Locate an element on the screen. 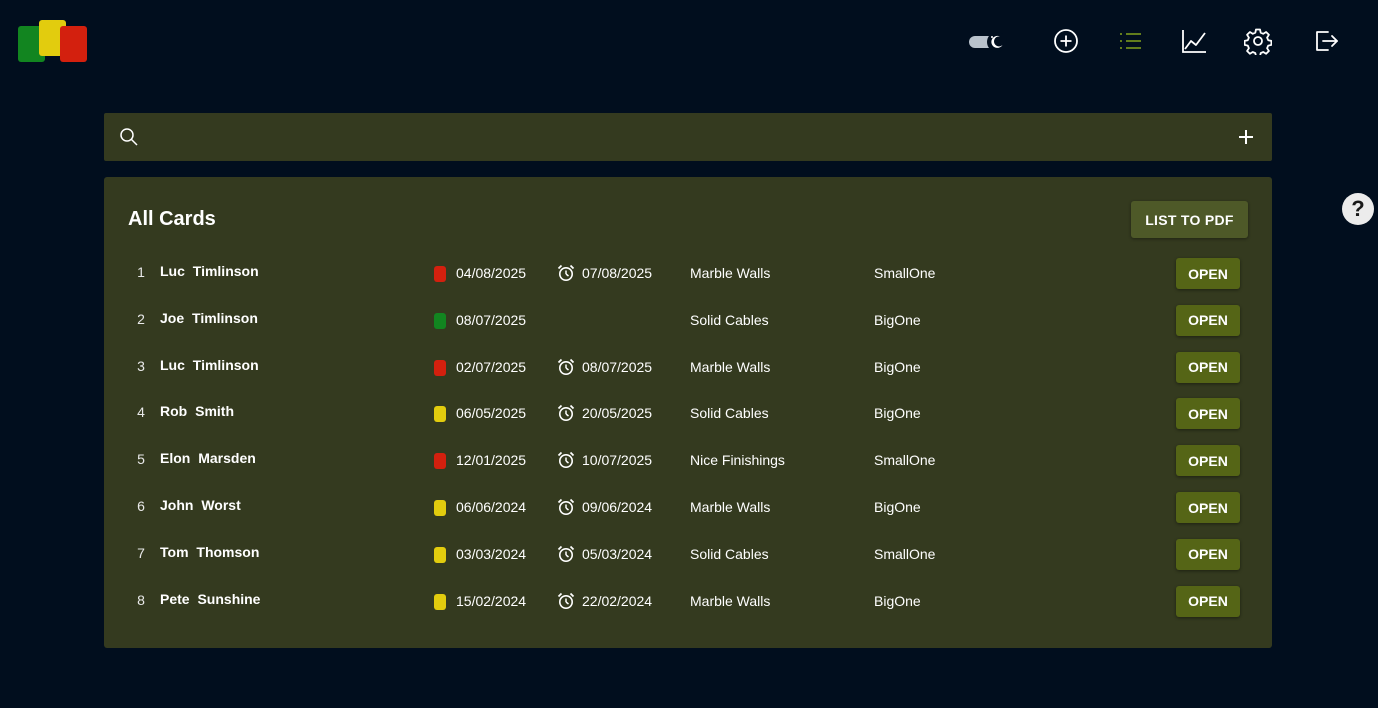 This screenshot has height=708, width=1378. row-date: 06/05/2025 is located at coordinates (491, 413).